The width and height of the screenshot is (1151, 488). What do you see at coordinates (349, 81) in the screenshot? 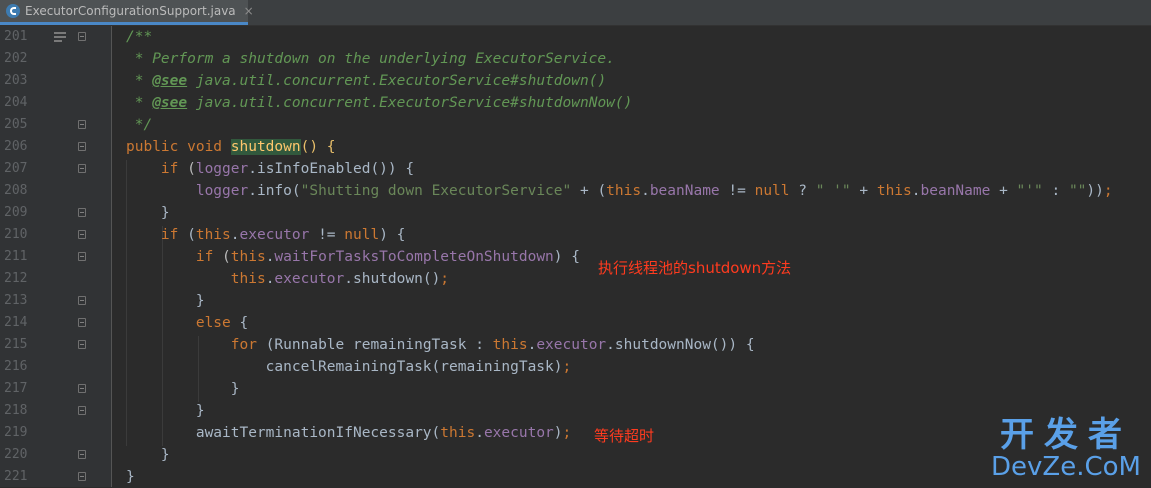
I see `code-token: java.util.concurrent.ExecutorService` at bounding box center [349, 81].